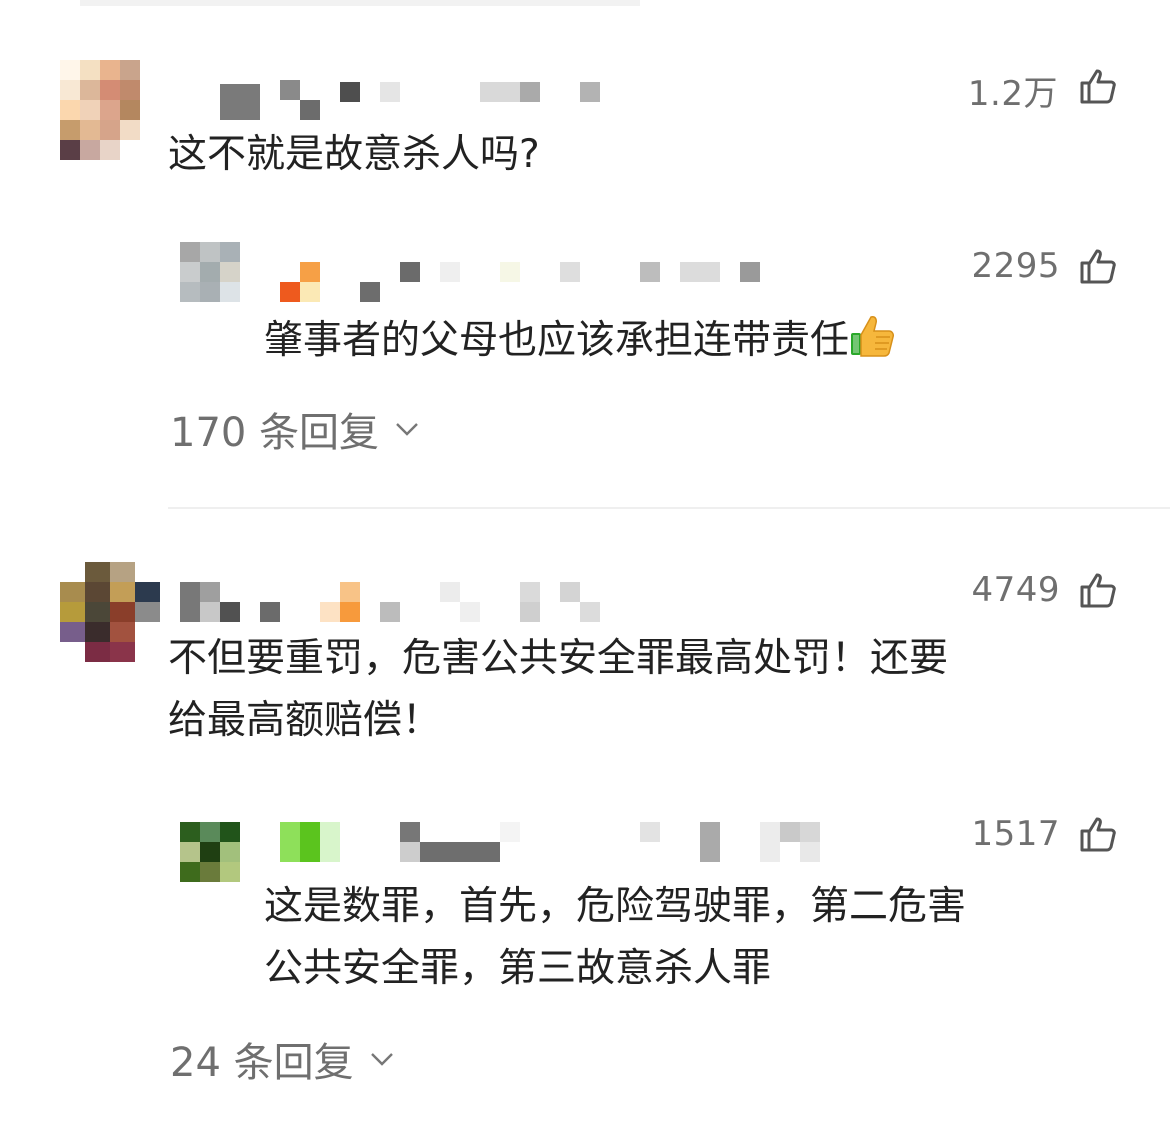 The height and width of the screenshot is (1136, 1170). I want to click on view-replies-button: 170 条回复, so click(294, 429).